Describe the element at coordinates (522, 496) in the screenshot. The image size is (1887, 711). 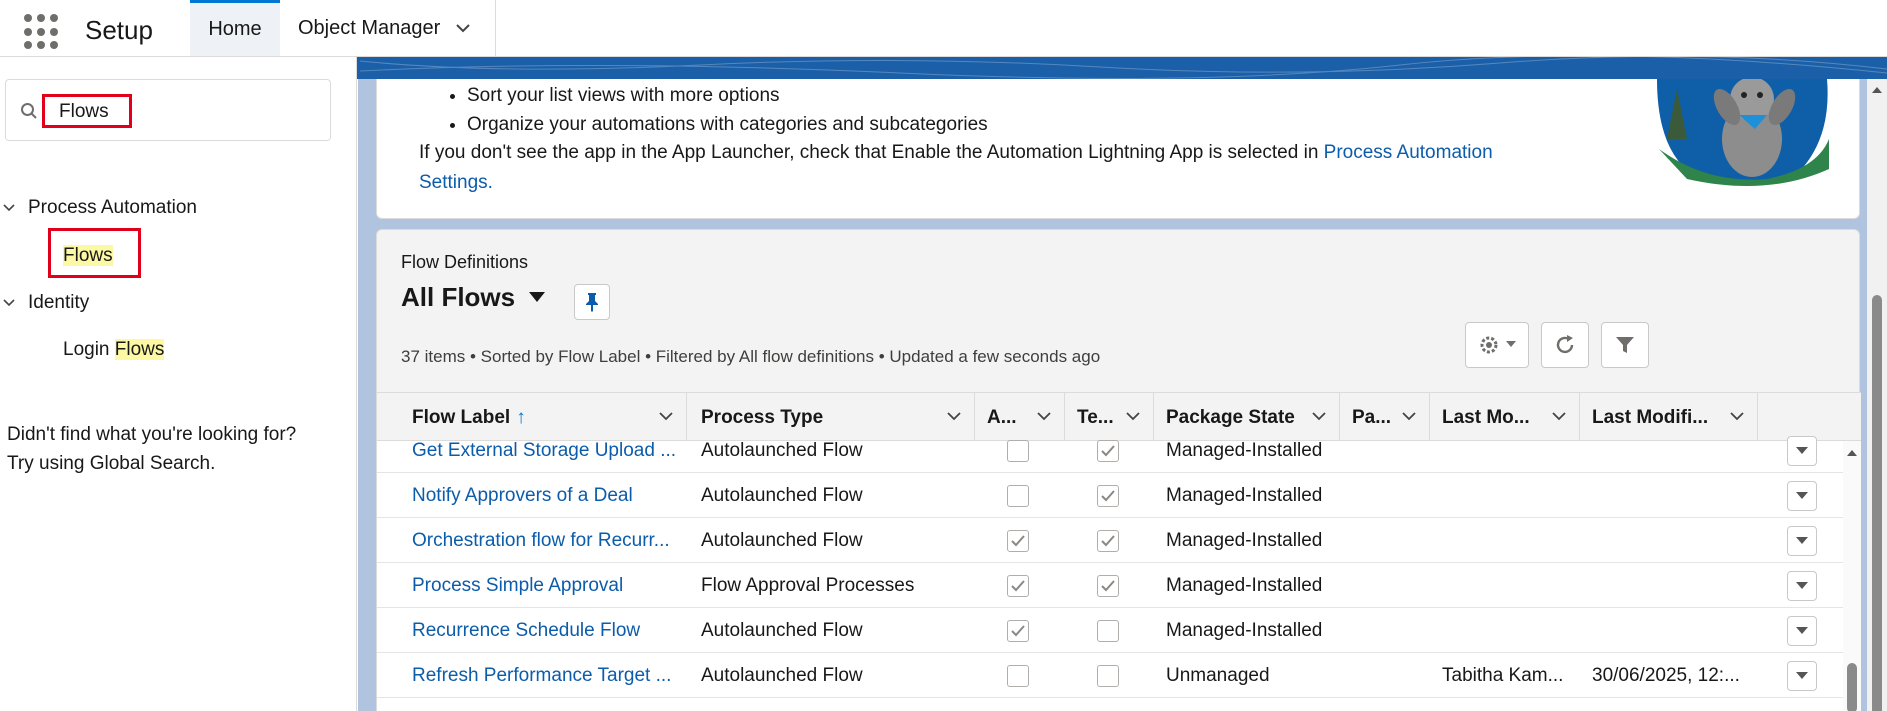
I see `flow-link: Notify Approvers of a Deal` at that location.